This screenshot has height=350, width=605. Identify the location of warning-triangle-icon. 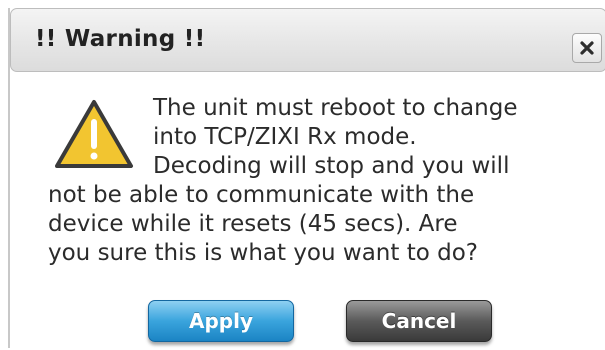
(94, 134).